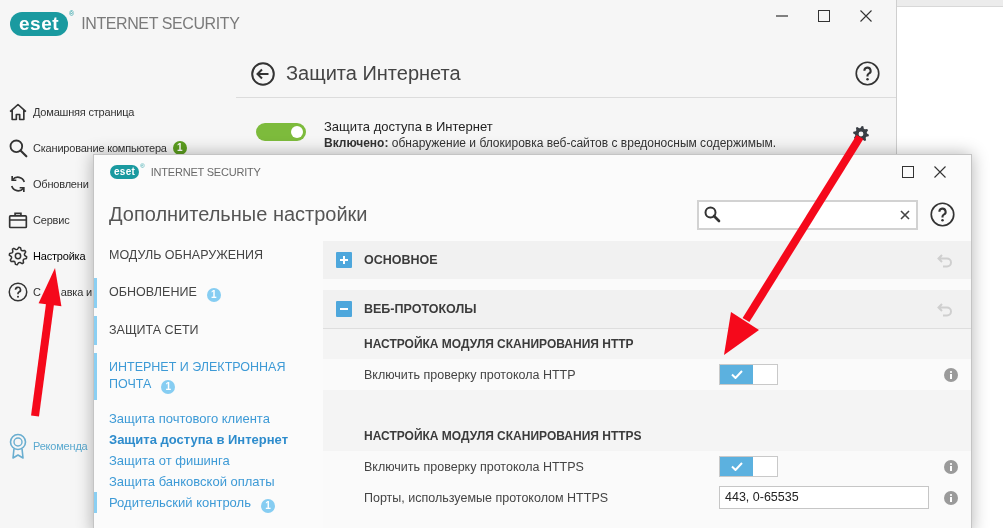  What do you see at coordinates (499, 344) in the screenshot?
I see `group-title: НАСТРОЙКА МОДУЛЯ СКАНИРОВАНИЯ HTTP` at bounding box center [499, 344].